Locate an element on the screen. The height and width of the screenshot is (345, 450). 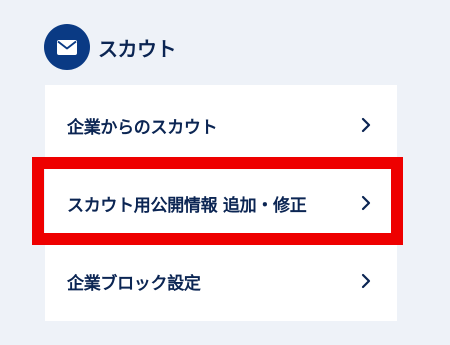
section-header: スカウト is located at coordinates (110, 47).